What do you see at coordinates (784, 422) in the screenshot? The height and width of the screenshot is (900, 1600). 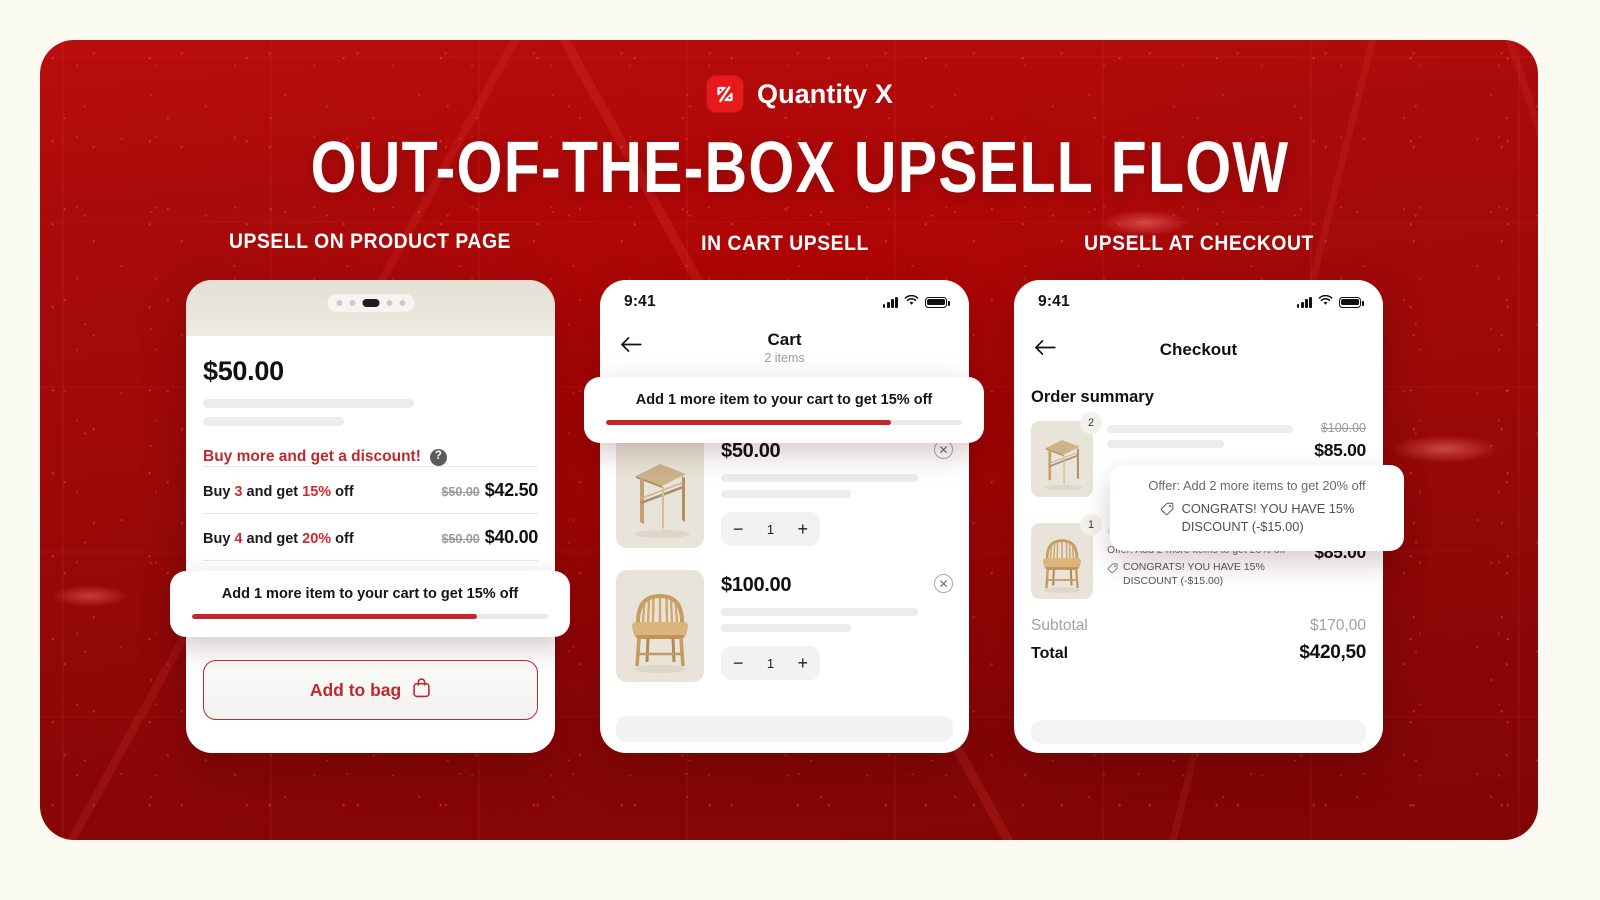 I see `upsell-progress-bar` at bounding box center [784, 422].